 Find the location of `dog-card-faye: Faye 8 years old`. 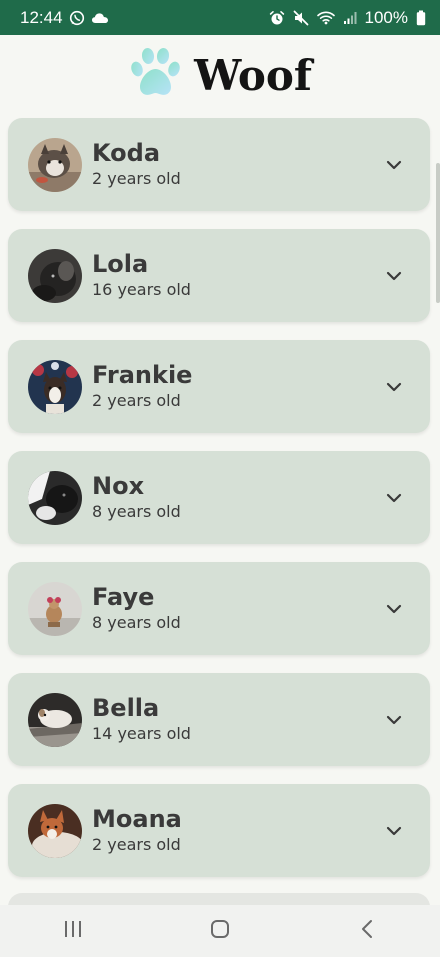

dog-card-faye: Faye 8 years old is located at coordinates (219, 608).